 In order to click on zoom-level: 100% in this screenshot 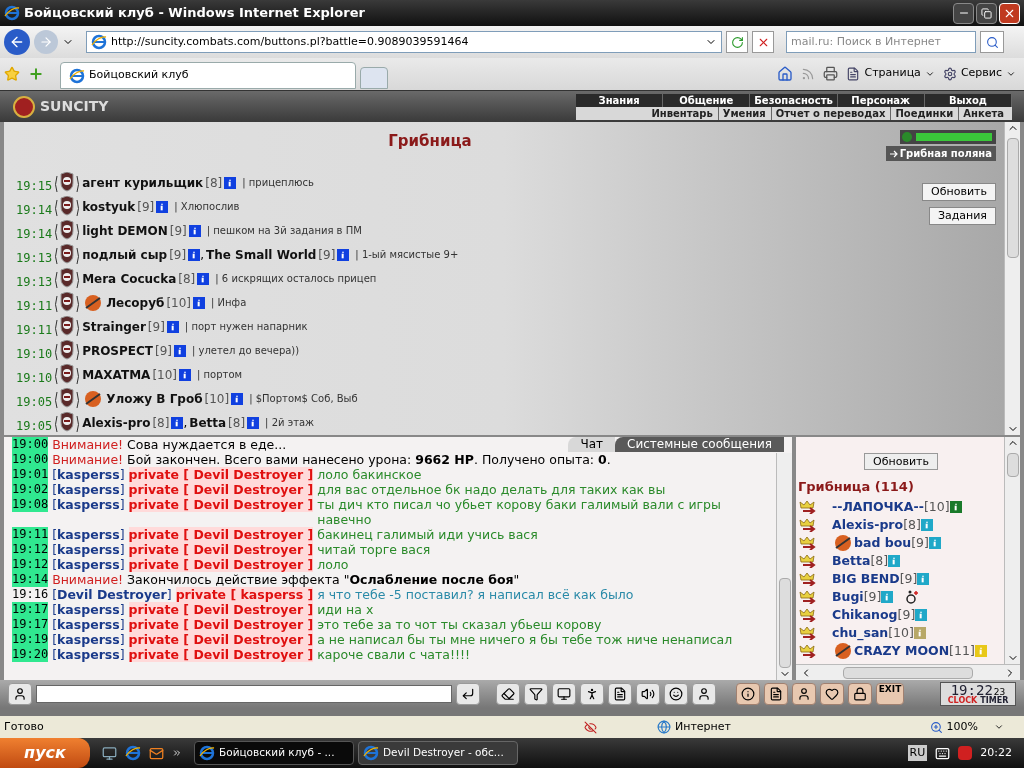, I will do `click(962, 727)`.